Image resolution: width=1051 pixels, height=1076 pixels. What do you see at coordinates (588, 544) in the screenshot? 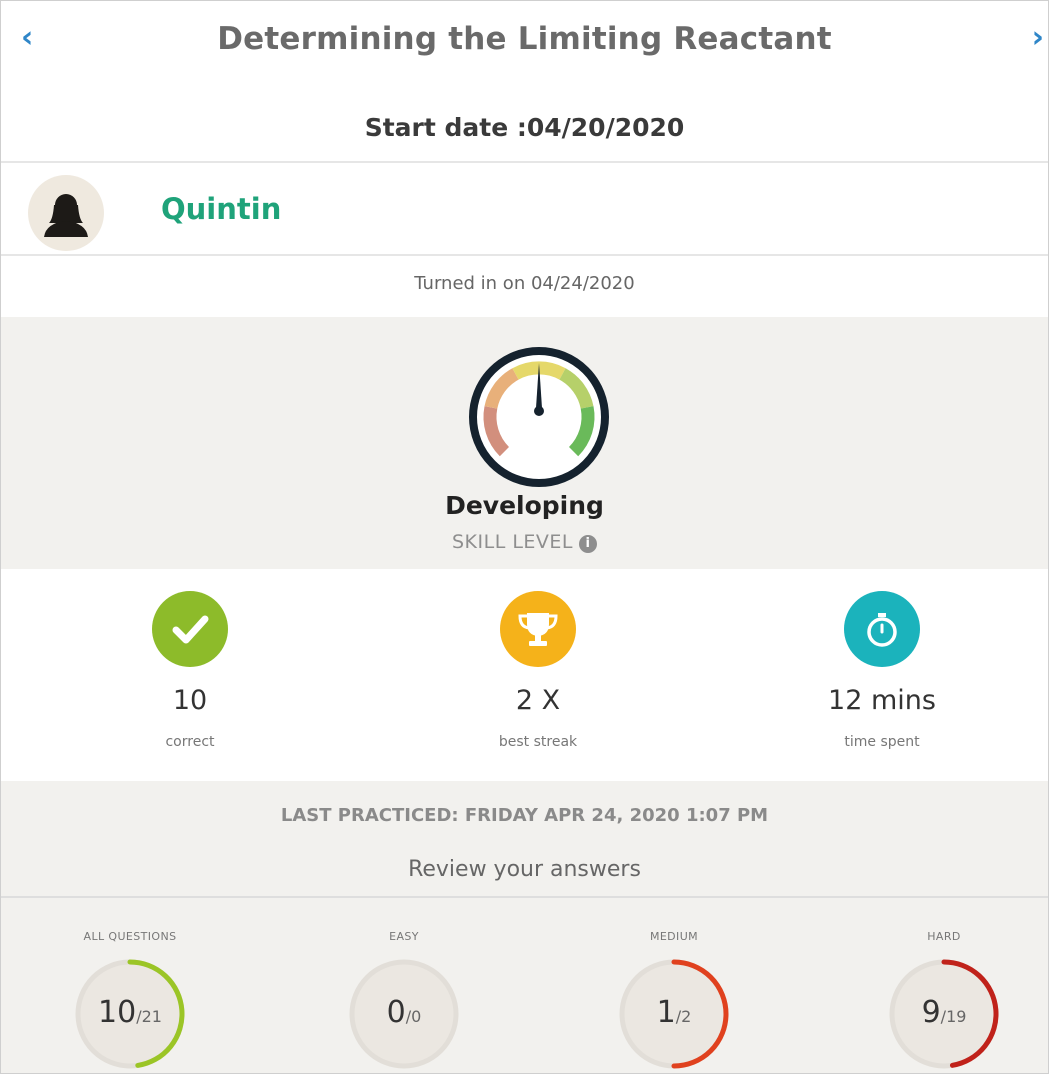
I see `info-icon: i` at bounding box center [588, 544].